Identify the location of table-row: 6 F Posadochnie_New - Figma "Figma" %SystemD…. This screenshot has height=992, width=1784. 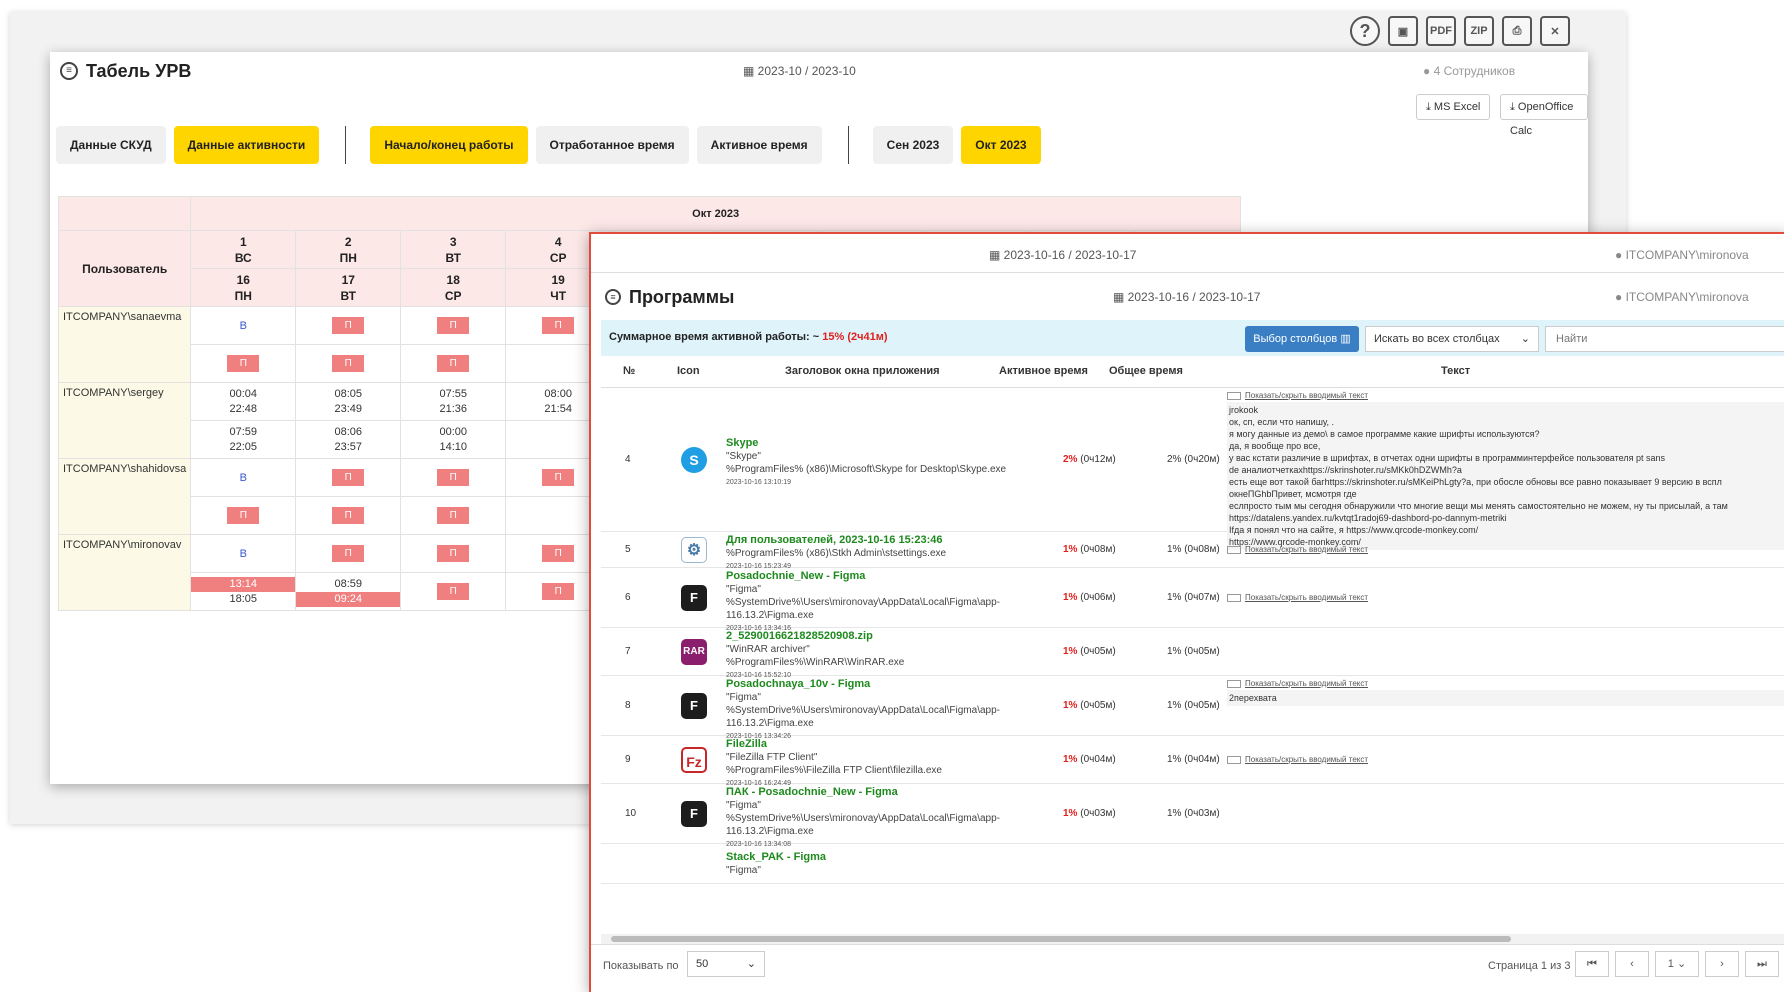
(1192, 600).